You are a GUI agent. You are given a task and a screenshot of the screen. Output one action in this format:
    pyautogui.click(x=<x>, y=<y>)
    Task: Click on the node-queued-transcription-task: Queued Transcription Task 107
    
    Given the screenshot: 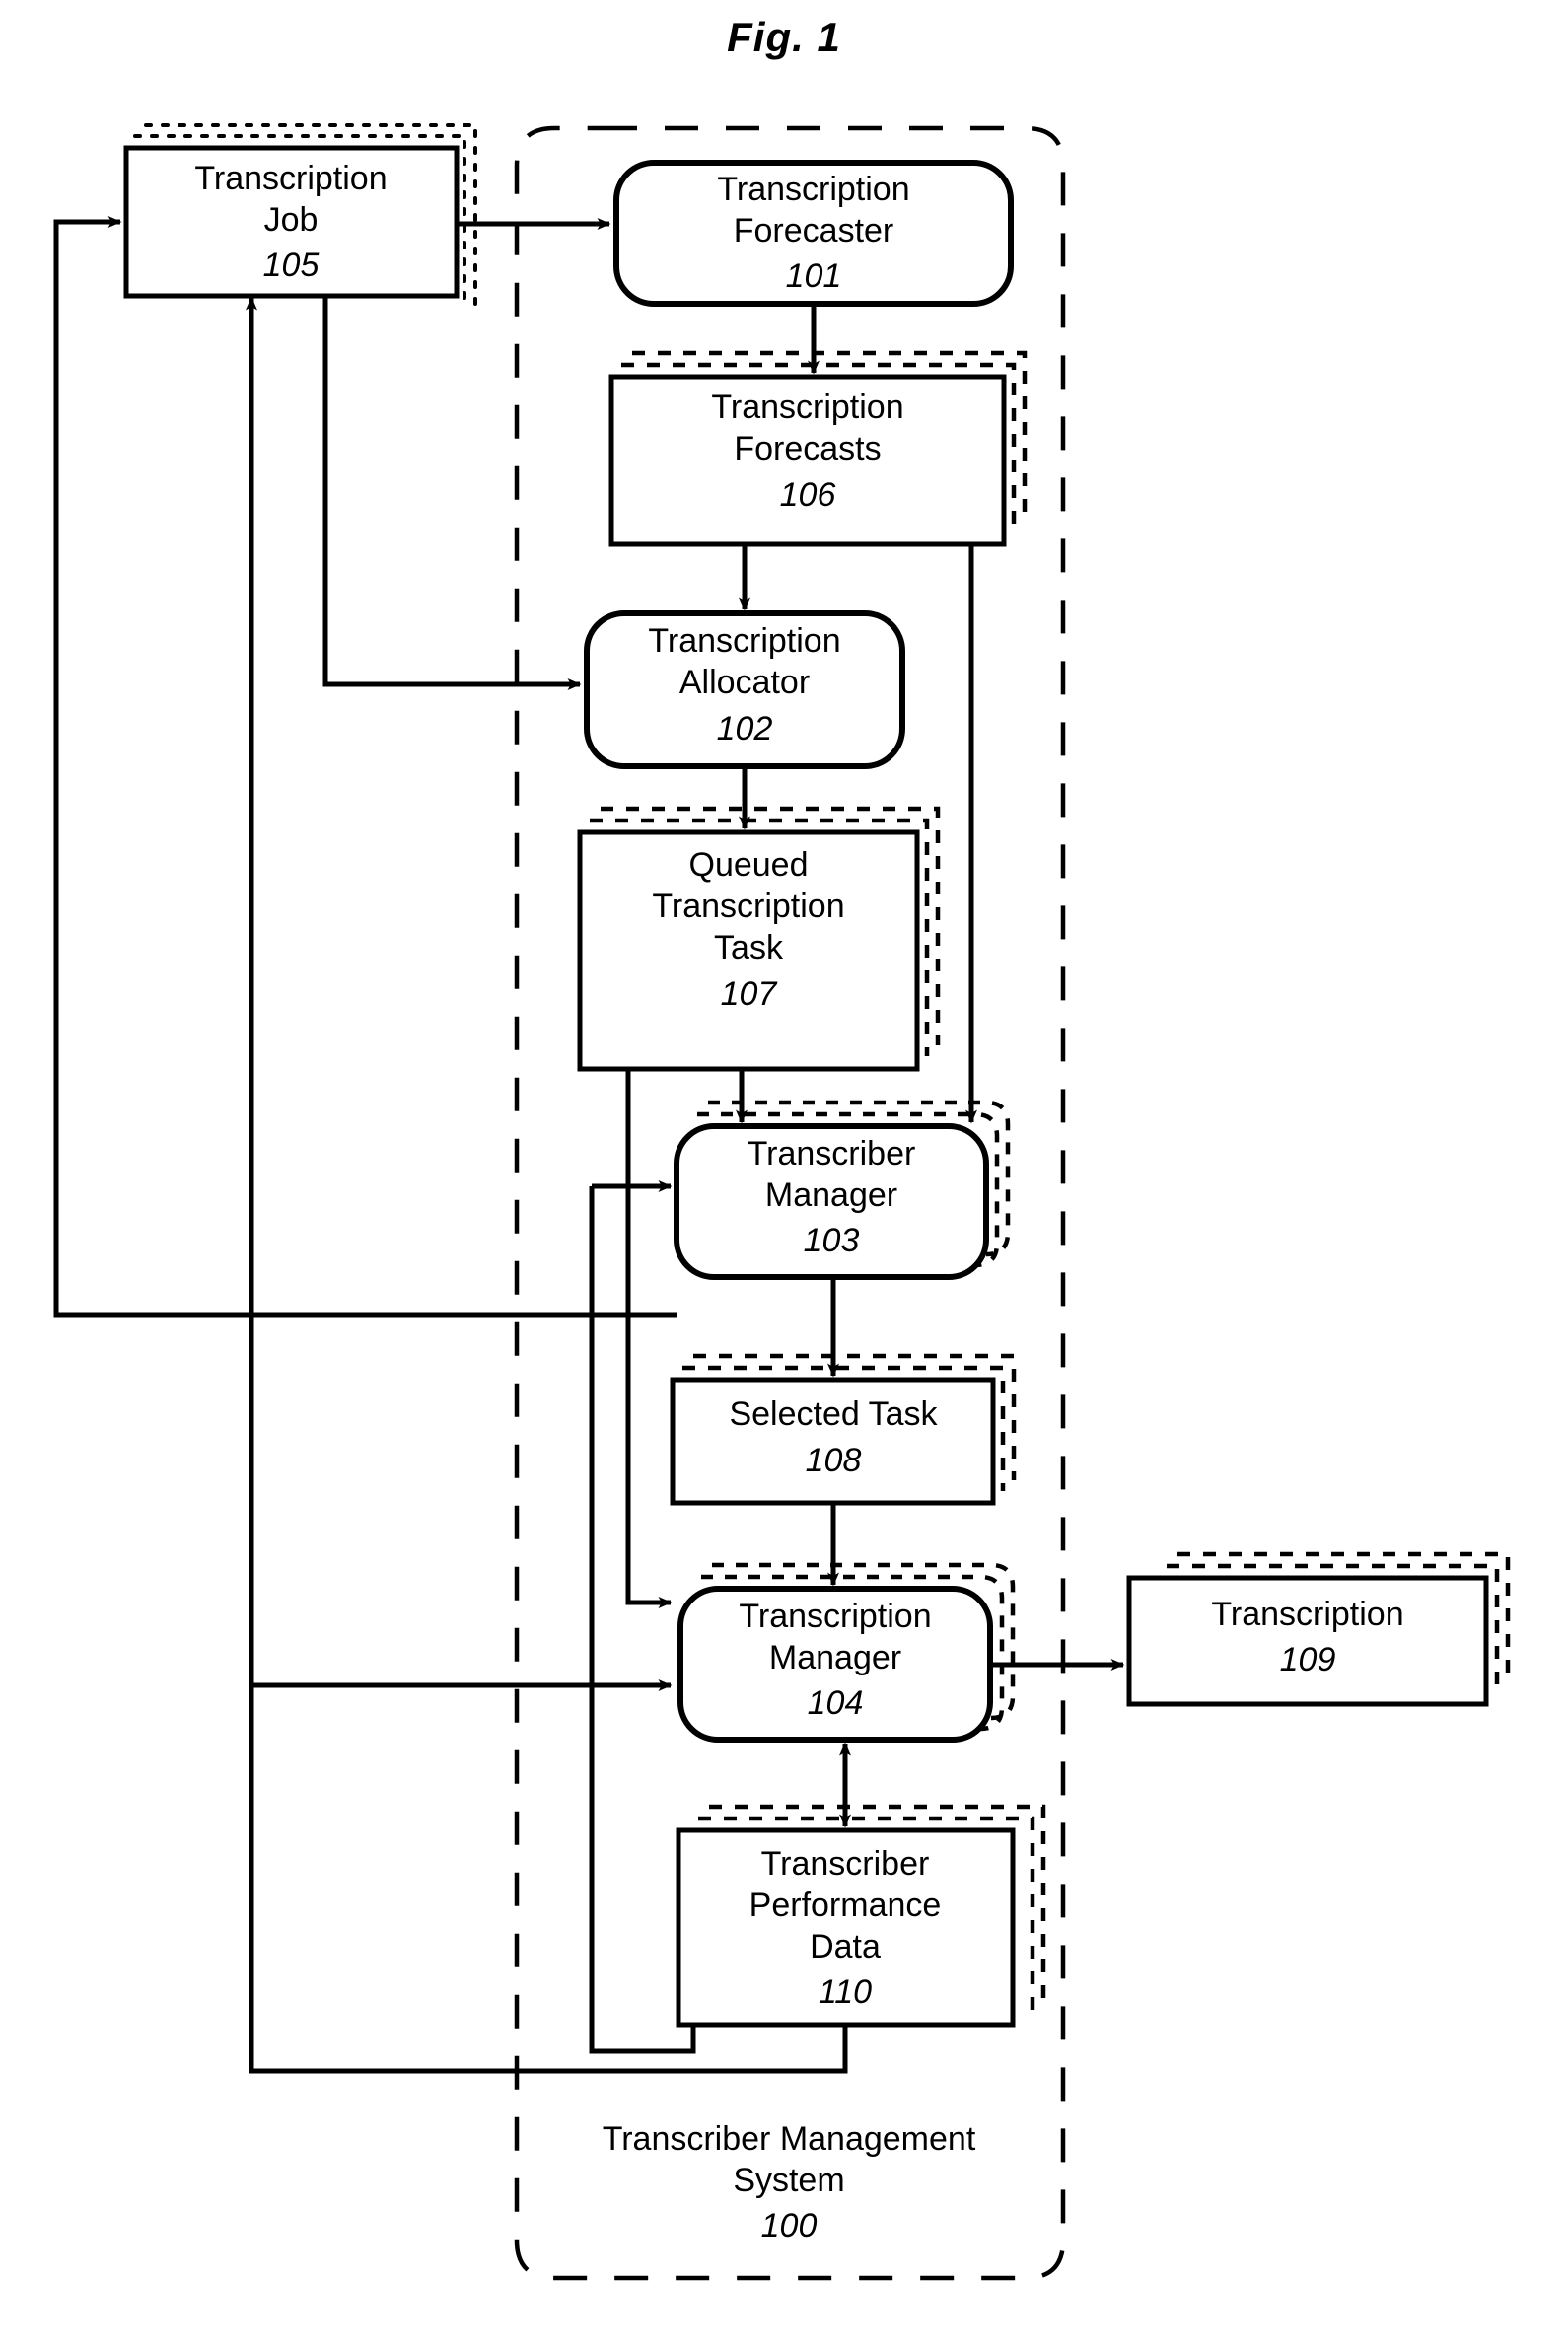 What is the action you would take?
    pyautogui.click(x=759, y=939)
    